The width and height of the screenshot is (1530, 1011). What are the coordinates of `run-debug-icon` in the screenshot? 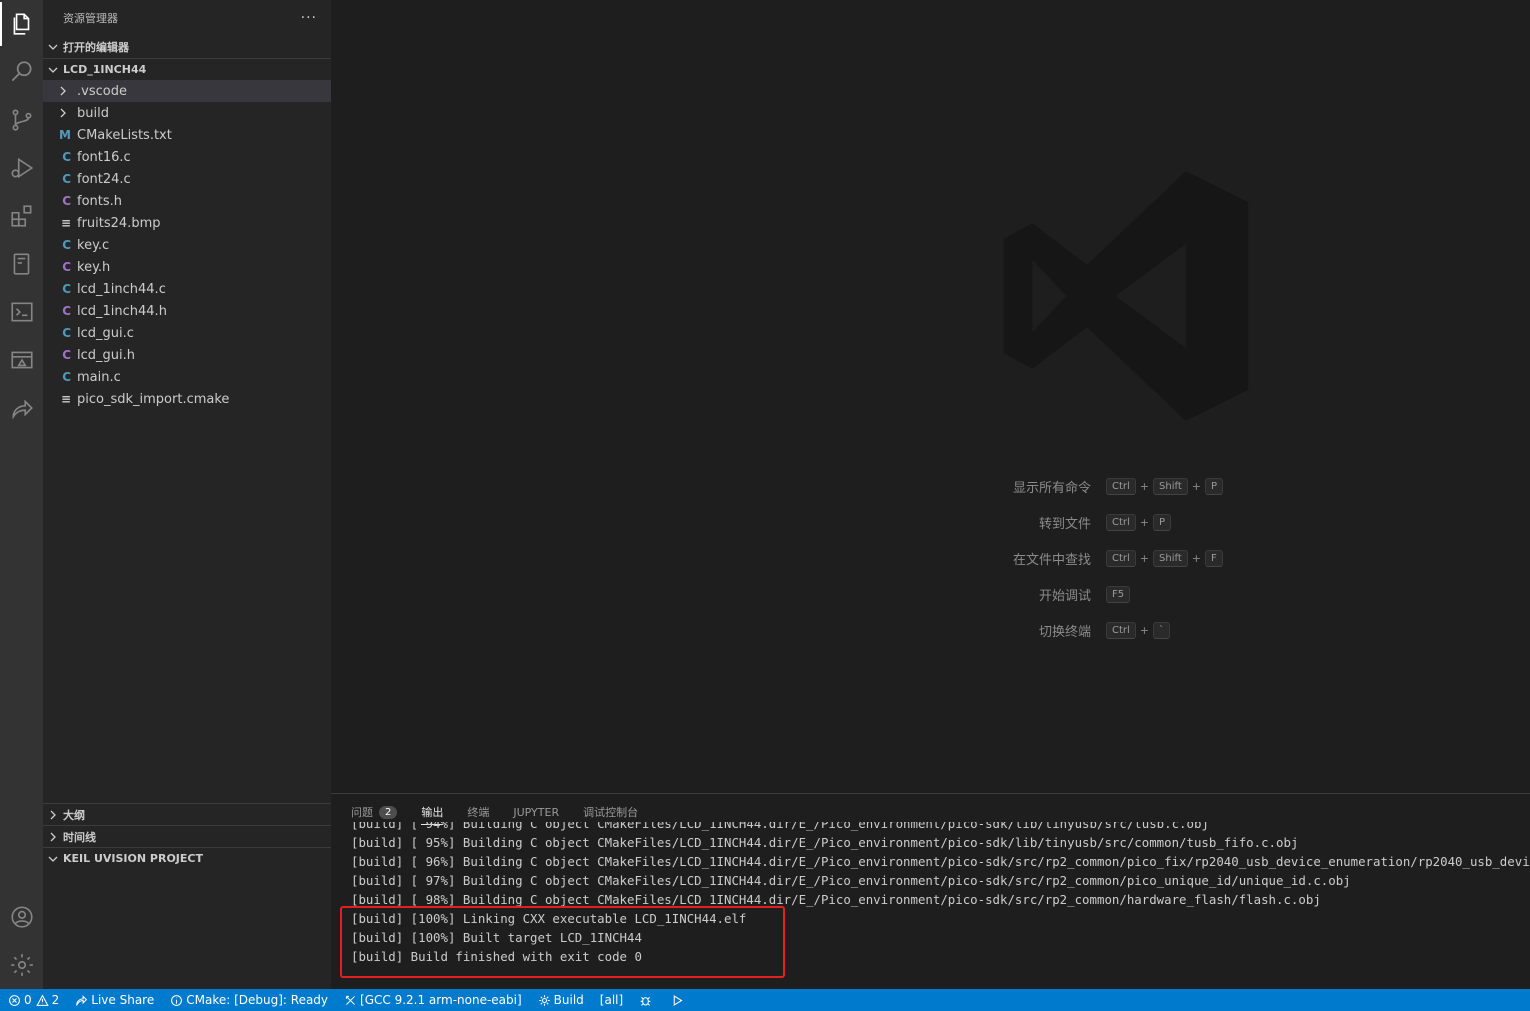 It's located at (21, 168).